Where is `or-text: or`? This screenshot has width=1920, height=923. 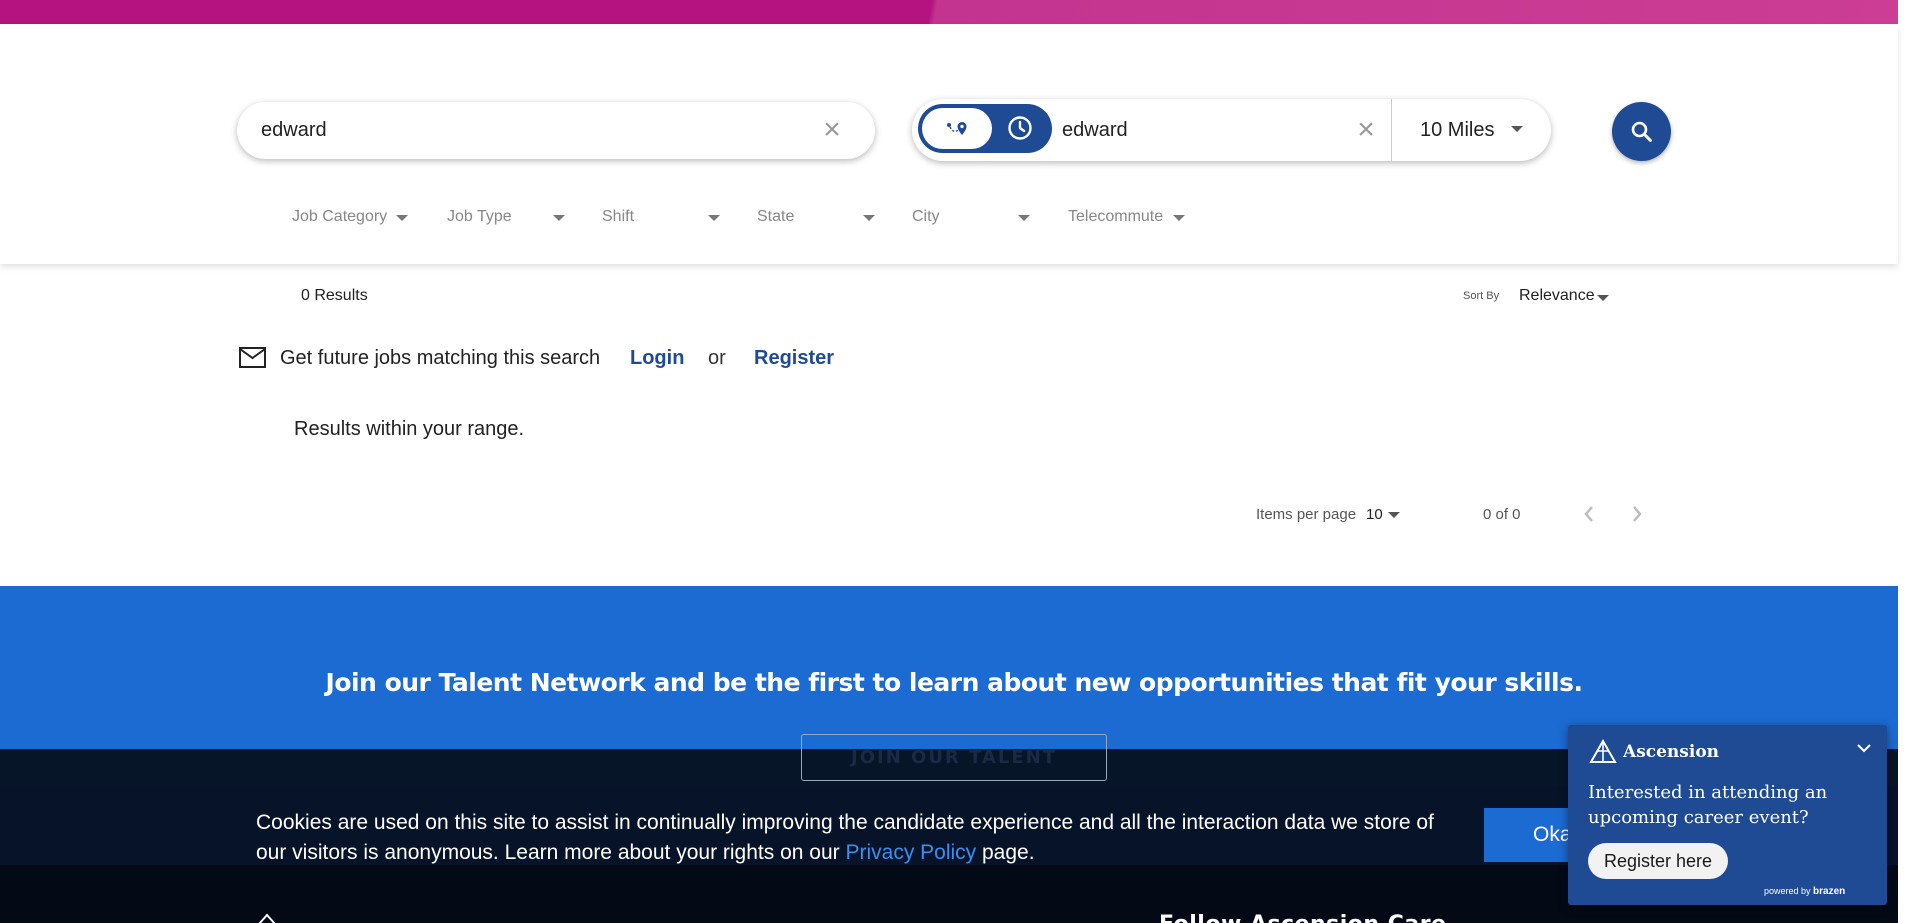 or-text: or is located at coordinates (717, 358).